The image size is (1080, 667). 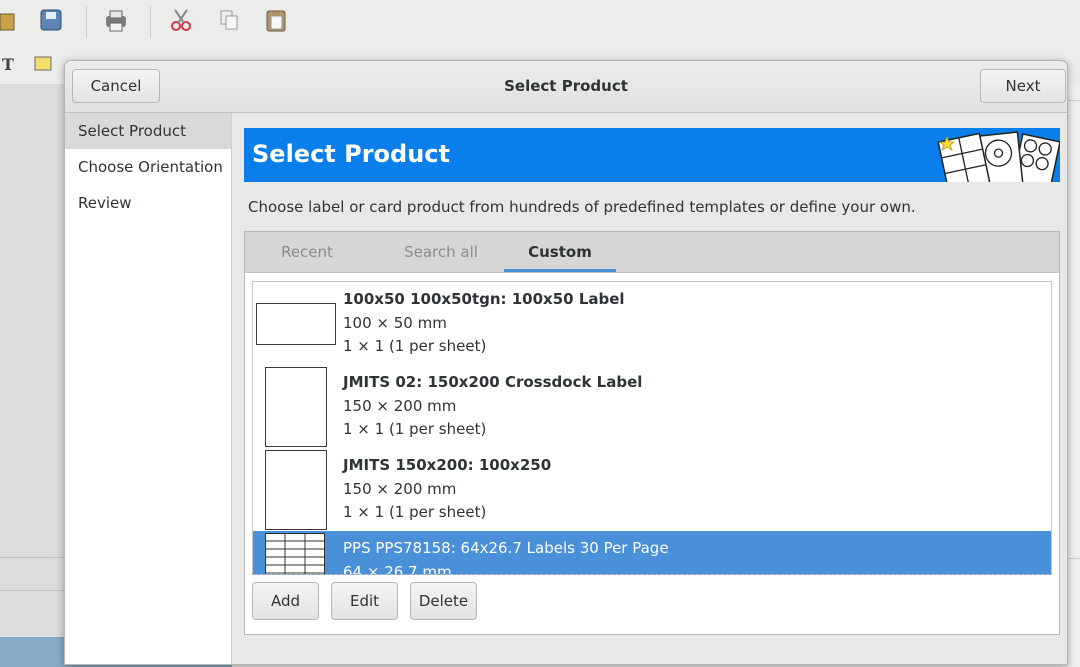 I want to click on product-dimensions: 100 × 50 mm, so click(x=395, y=323).